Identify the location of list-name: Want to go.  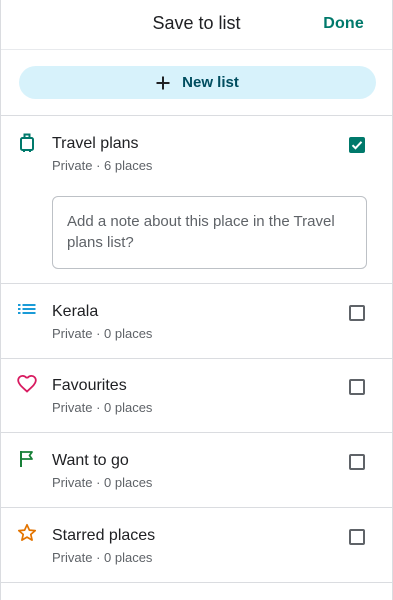
(90, 460).